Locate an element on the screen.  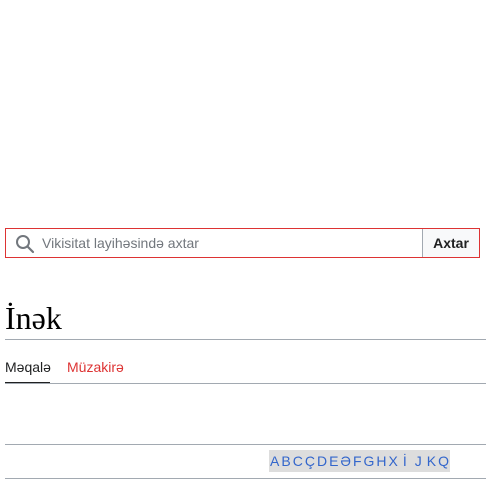
alphabet-link: X is located at coordinates (393, 461).